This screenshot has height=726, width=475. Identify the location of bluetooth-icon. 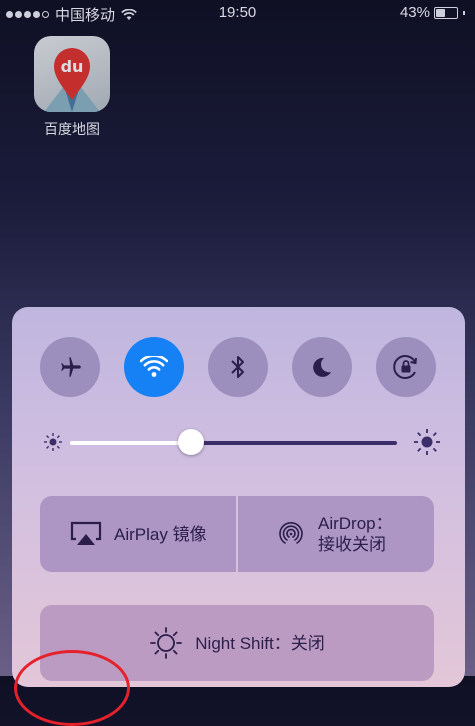
(237, 367).